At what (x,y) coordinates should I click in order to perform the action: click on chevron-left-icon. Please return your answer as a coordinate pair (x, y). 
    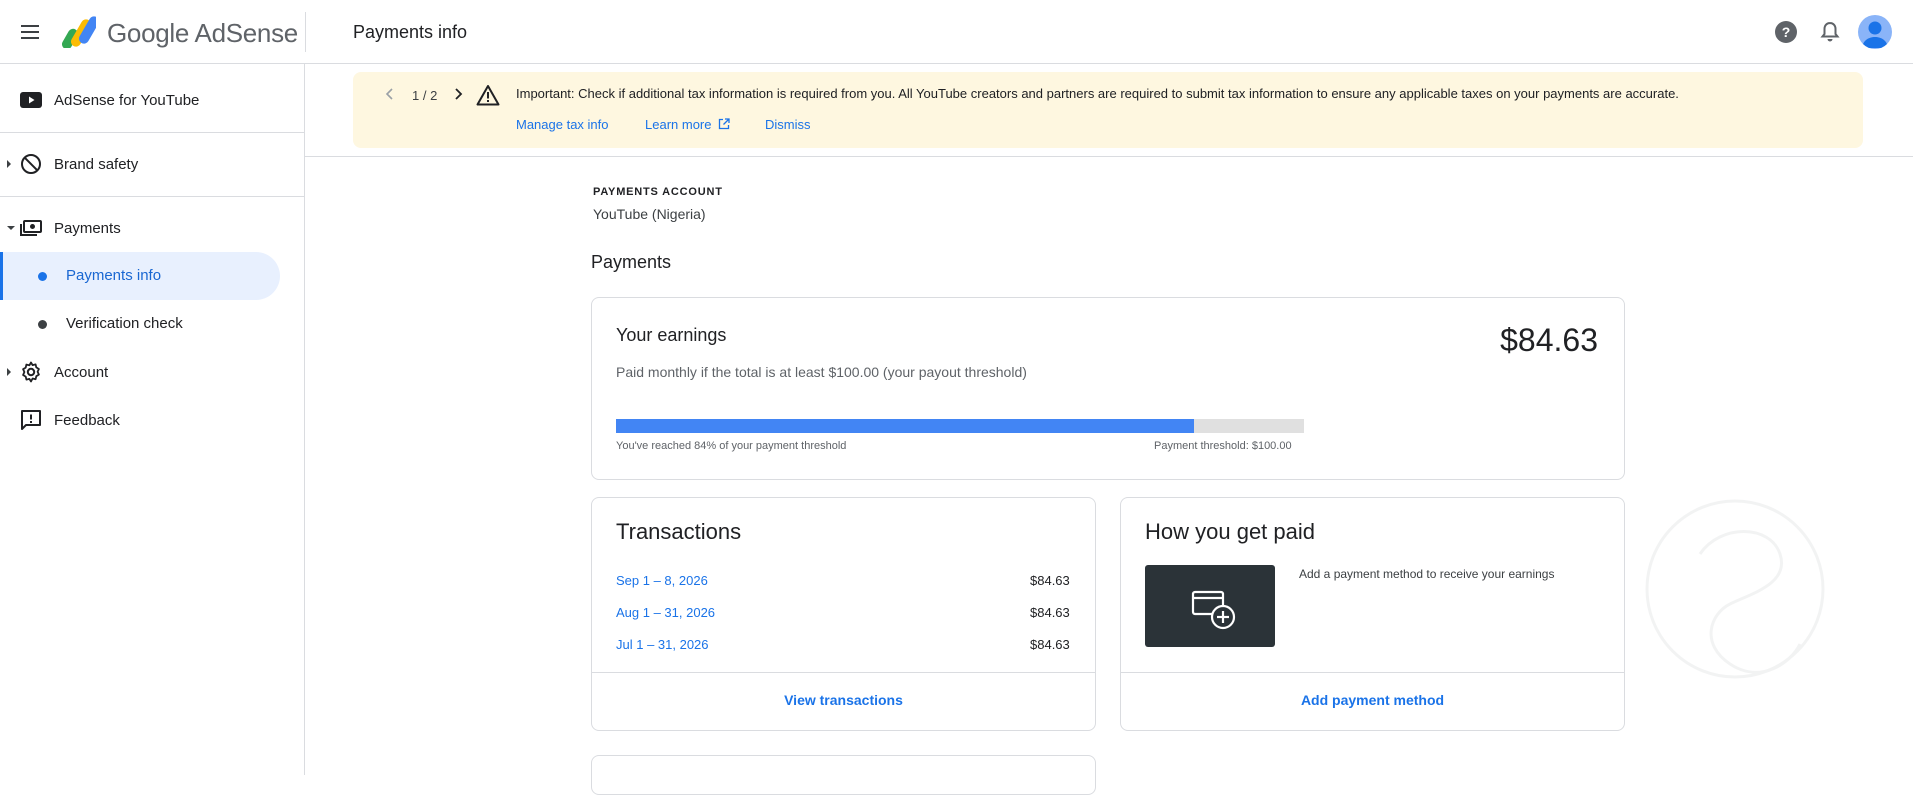
    Looking at the image, I should click on (390, 94).